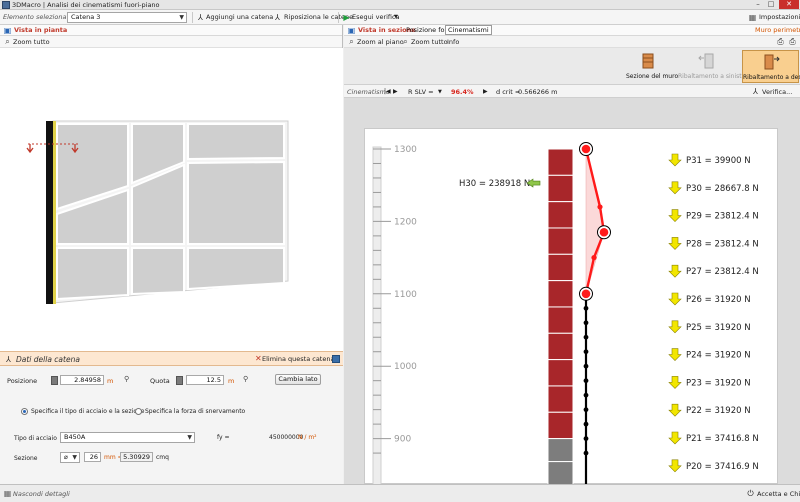 Image resolution: width=800 pixels, height=502 pixels. What do you see at coordinates (75, 437) in the screenshot?
I see `steel-type-value: B450A` at bounding box center [75, 437].